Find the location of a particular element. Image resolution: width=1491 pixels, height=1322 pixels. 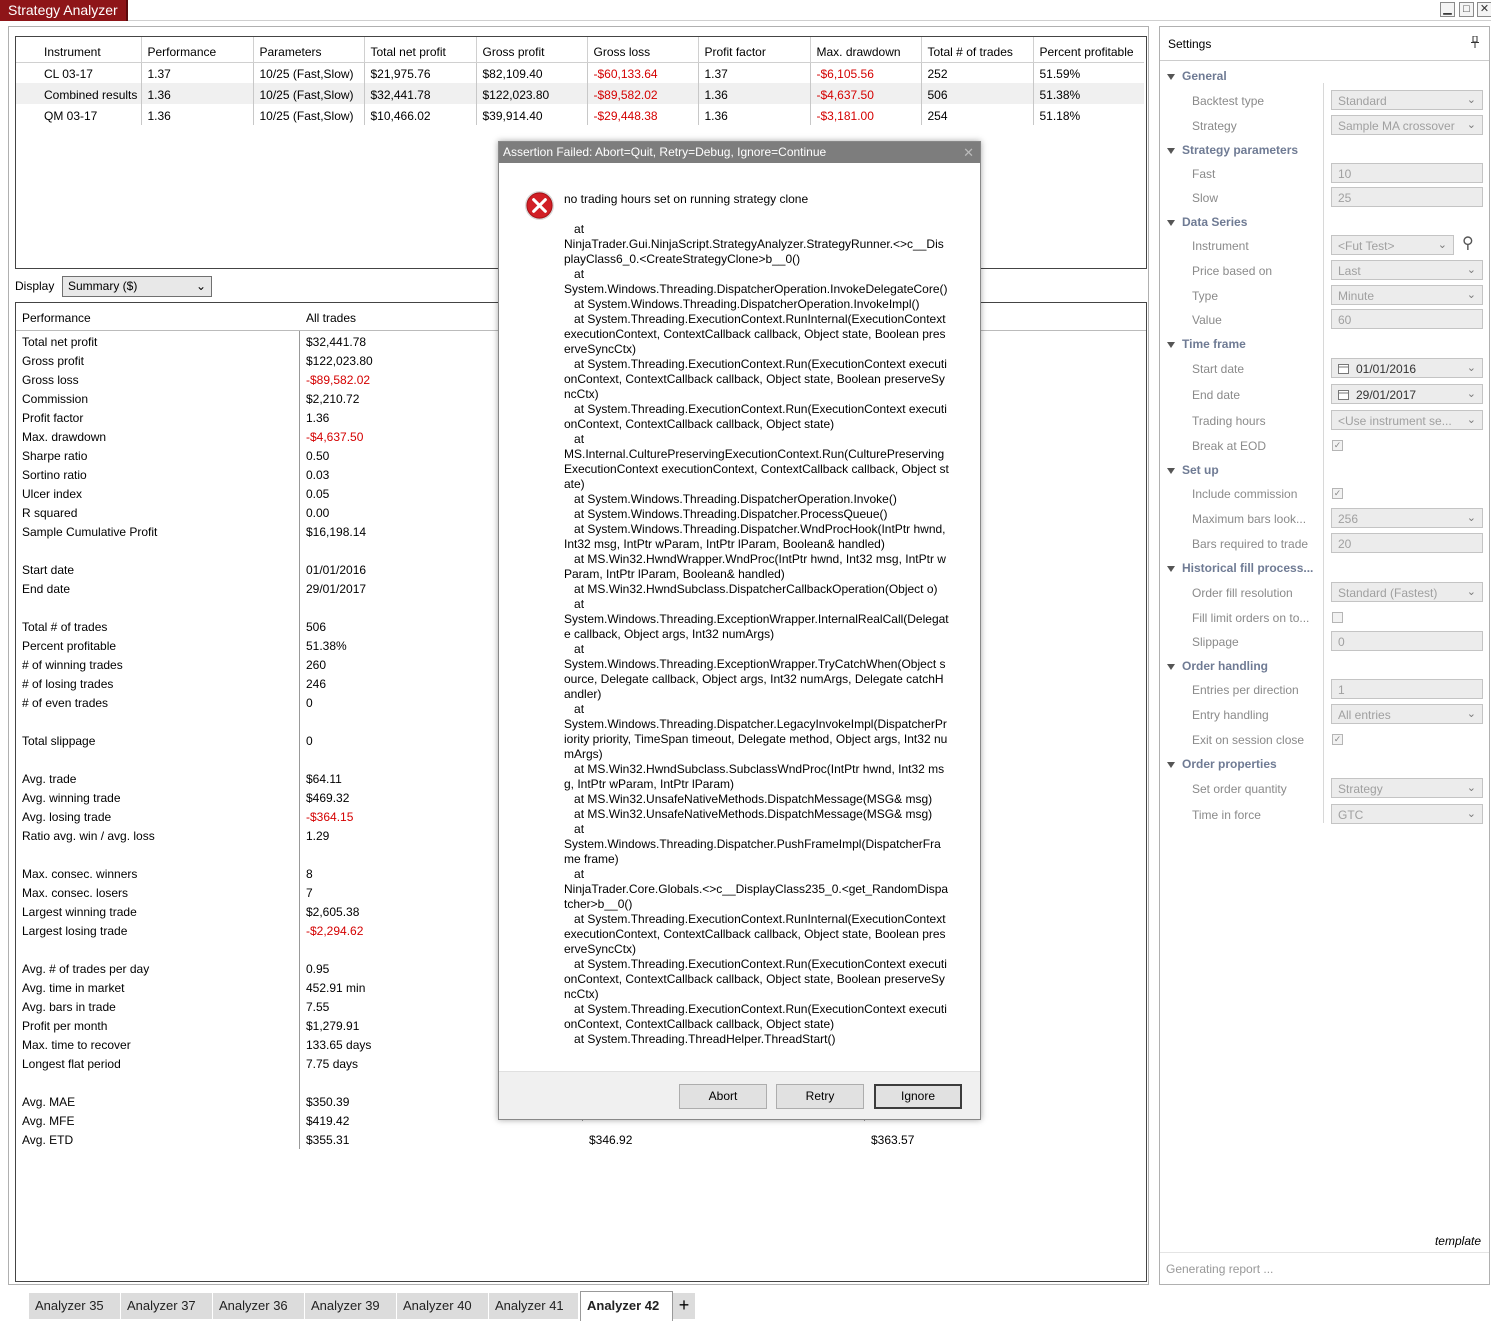

metric-label: Avg. losing trade is located at coordinates (67, 817).